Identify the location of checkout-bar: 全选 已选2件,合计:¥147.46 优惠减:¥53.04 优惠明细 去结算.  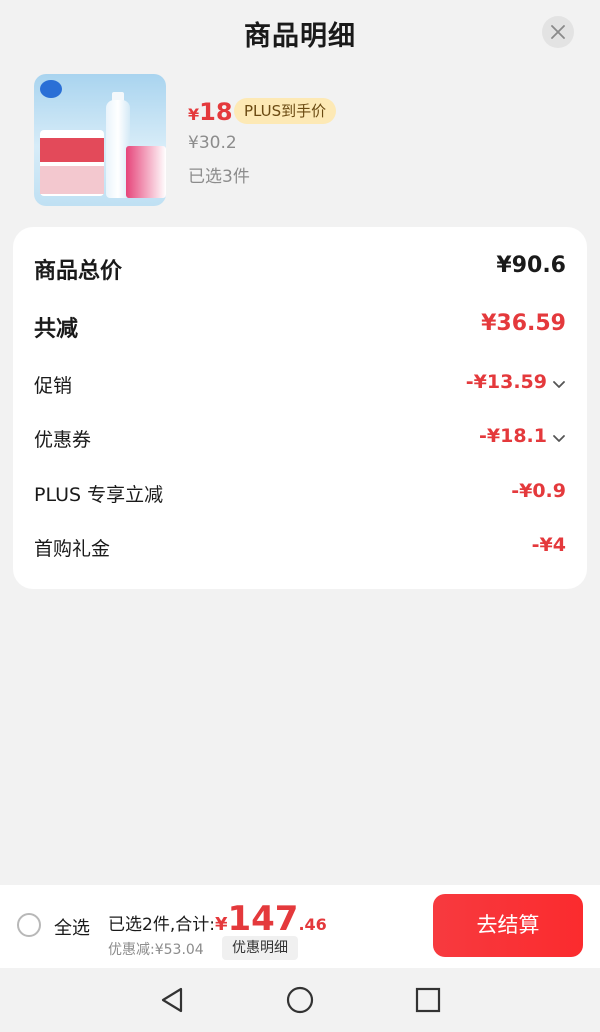
(300, 926).